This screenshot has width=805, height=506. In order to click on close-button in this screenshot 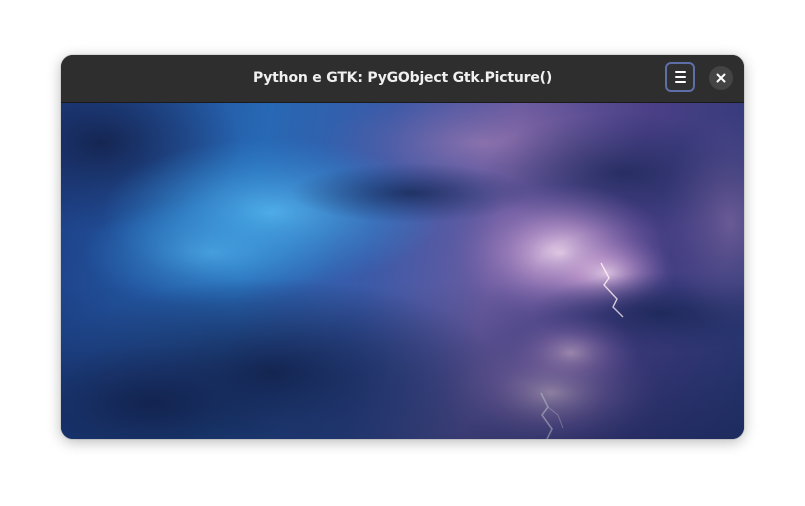, I will do `click(721, 78)`.